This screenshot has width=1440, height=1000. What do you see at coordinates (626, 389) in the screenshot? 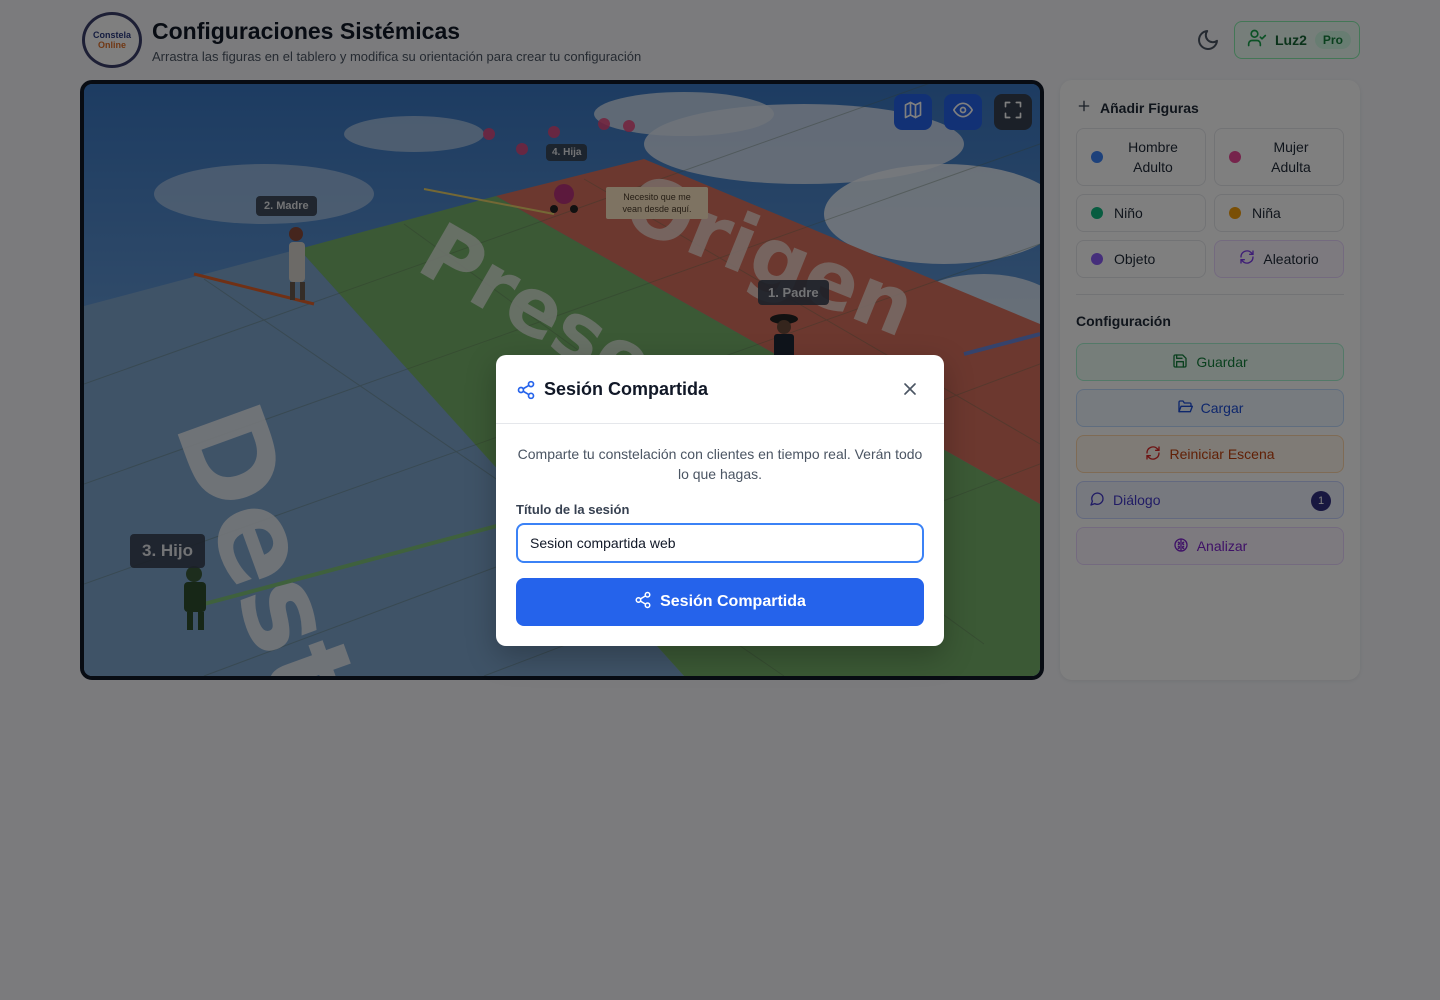
I see `dialog-title: Sesión Compartida` at bounding box center [626, 389].